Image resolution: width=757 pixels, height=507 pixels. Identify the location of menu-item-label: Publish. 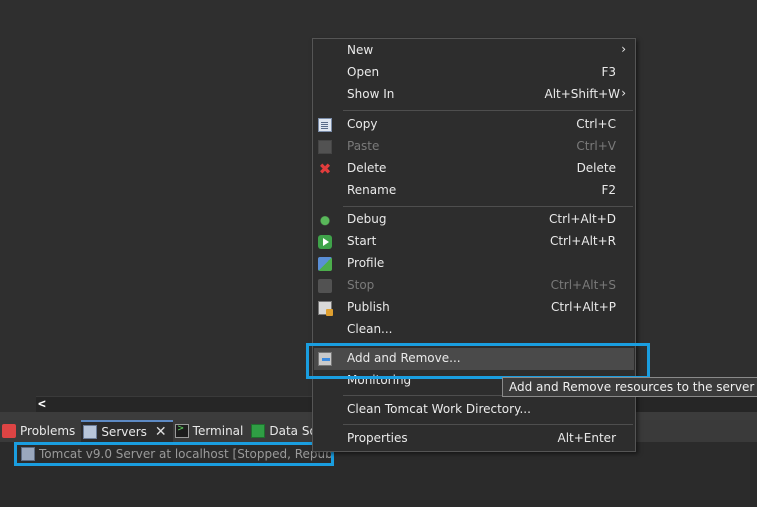
(368, 307).